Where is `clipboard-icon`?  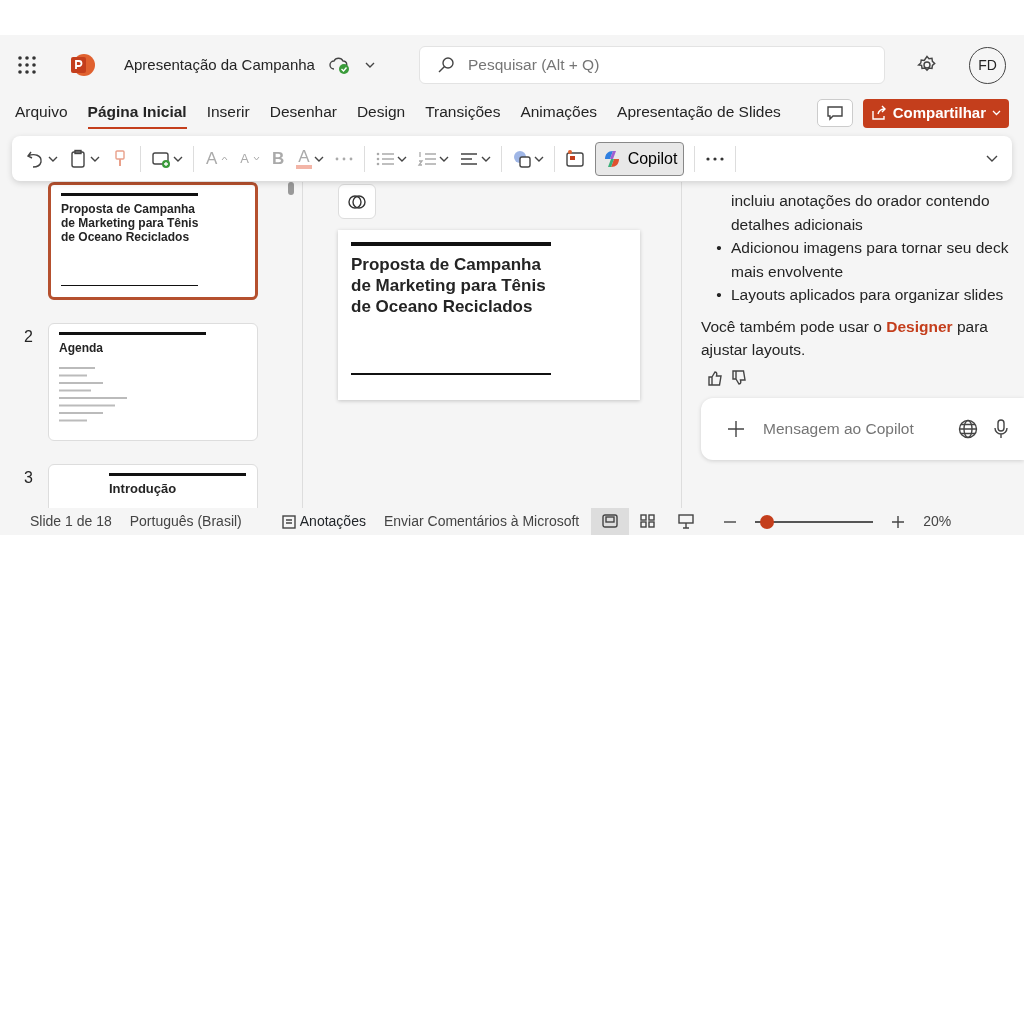
clipboard-icon is located at coordinates (78, 158).